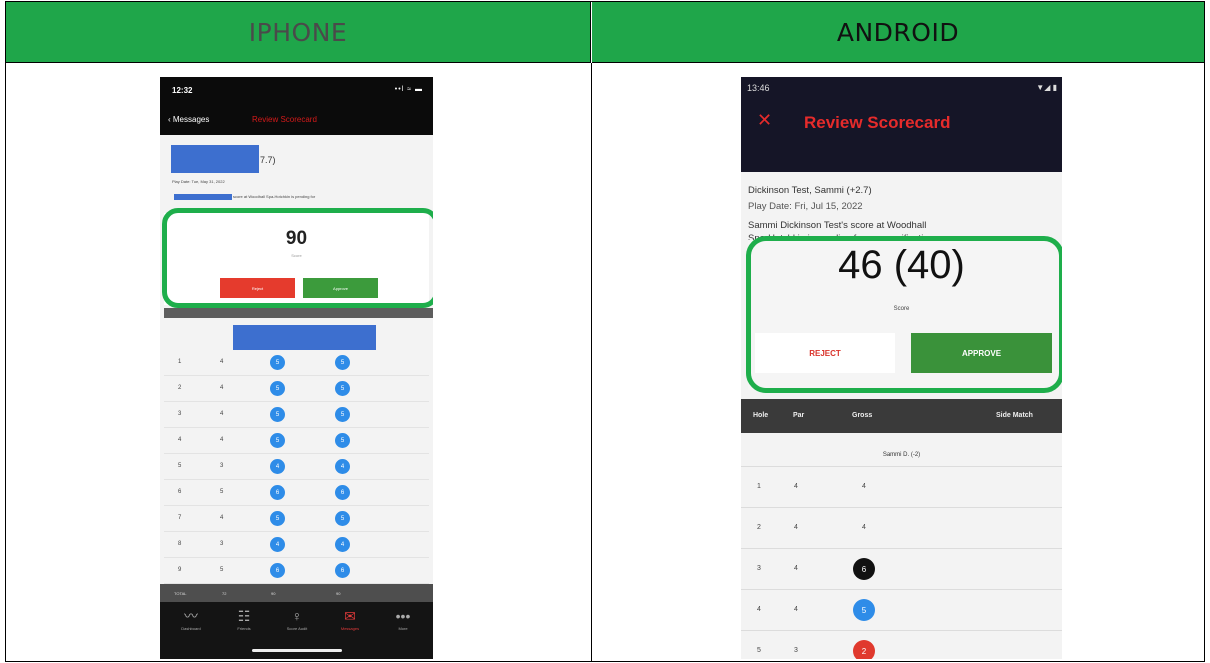 Image resolution: width=1210 pixels, height=663 pixels. I want to click on android-table-header: Hole Par Gross Side Match, so click(901, 416).